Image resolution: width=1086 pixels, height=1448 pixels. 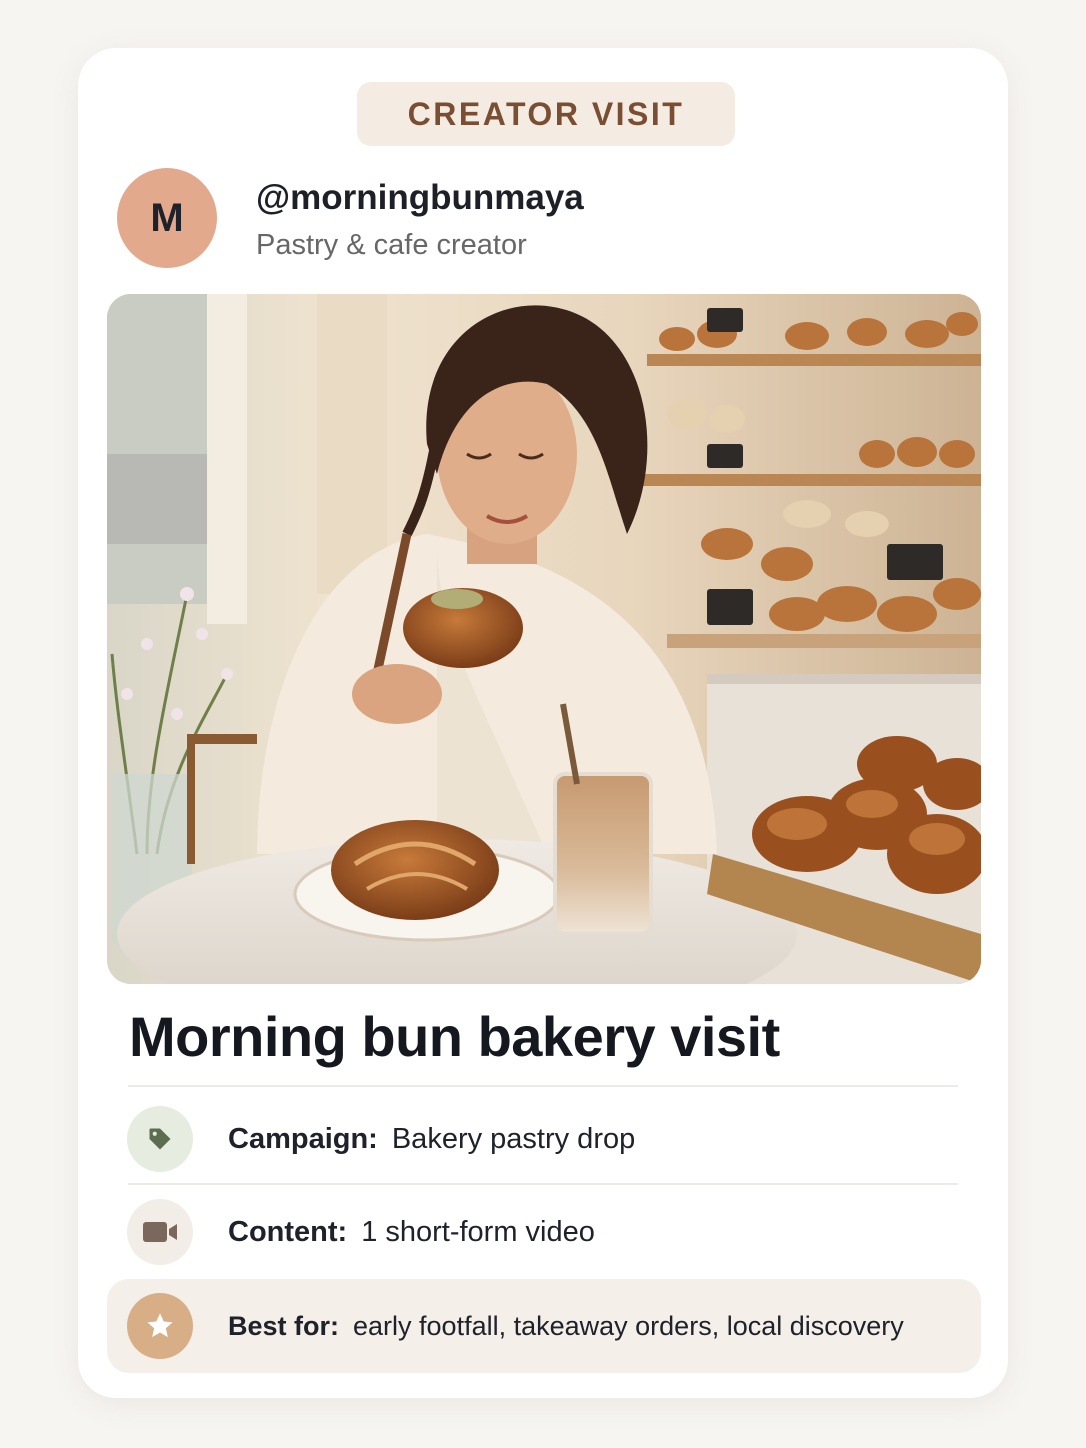 I want to click on best-for-label: Best for:, so click(x=284, y=1325).